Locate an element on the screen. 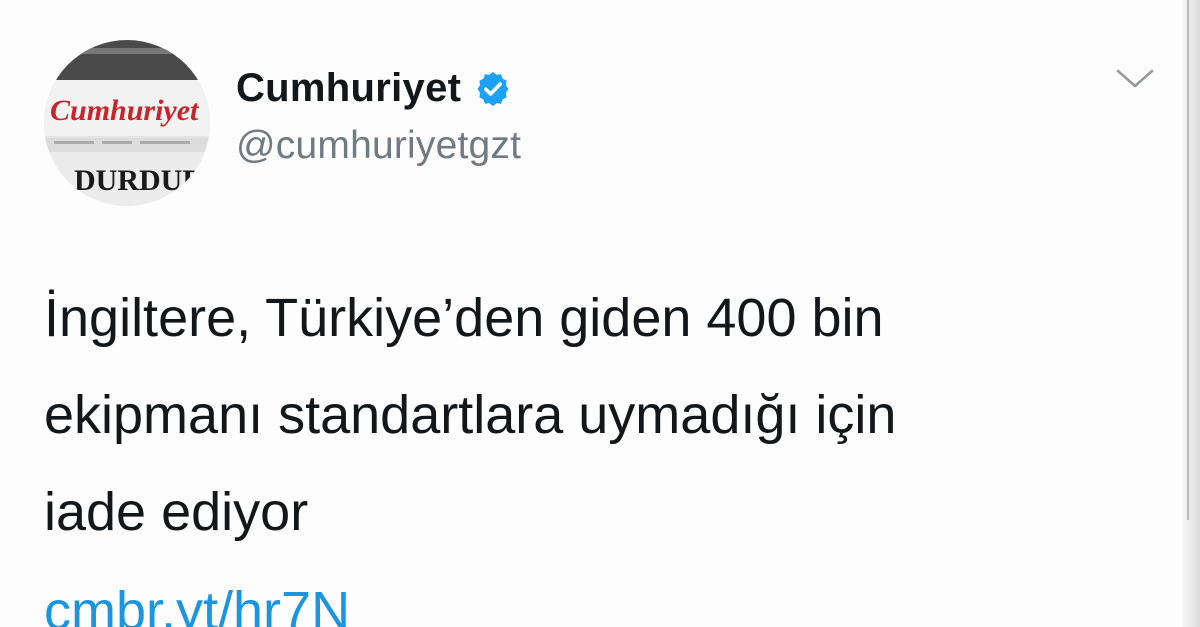 The width and height of the screenshot is (1200, 627). tweet-text-line: iade ediyor is located at coordinates (176, 512).